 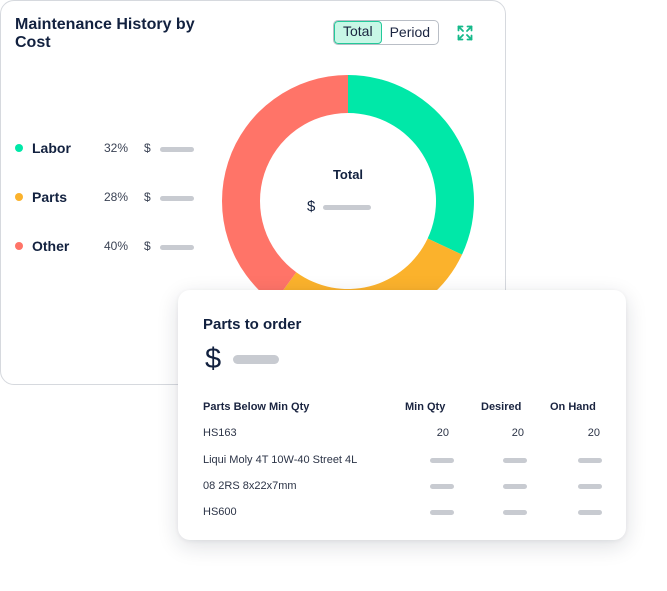 I want to click on toggle-period-option: Period, so click(x=410, y=32).